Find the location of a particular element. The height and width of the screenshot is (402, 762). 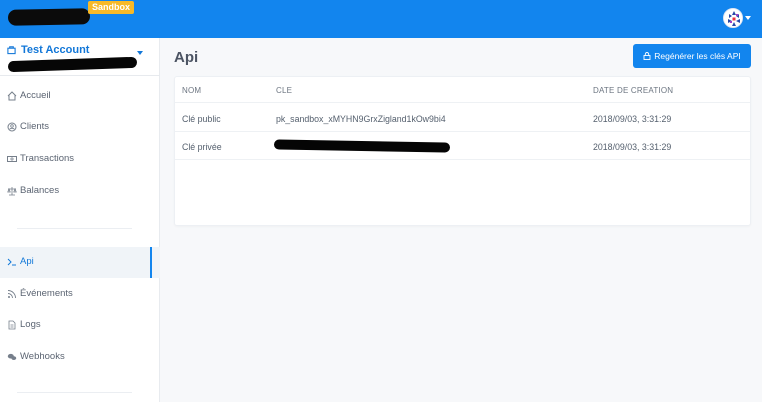

avatar-pattern-icon is located at coordinates (733, 18).